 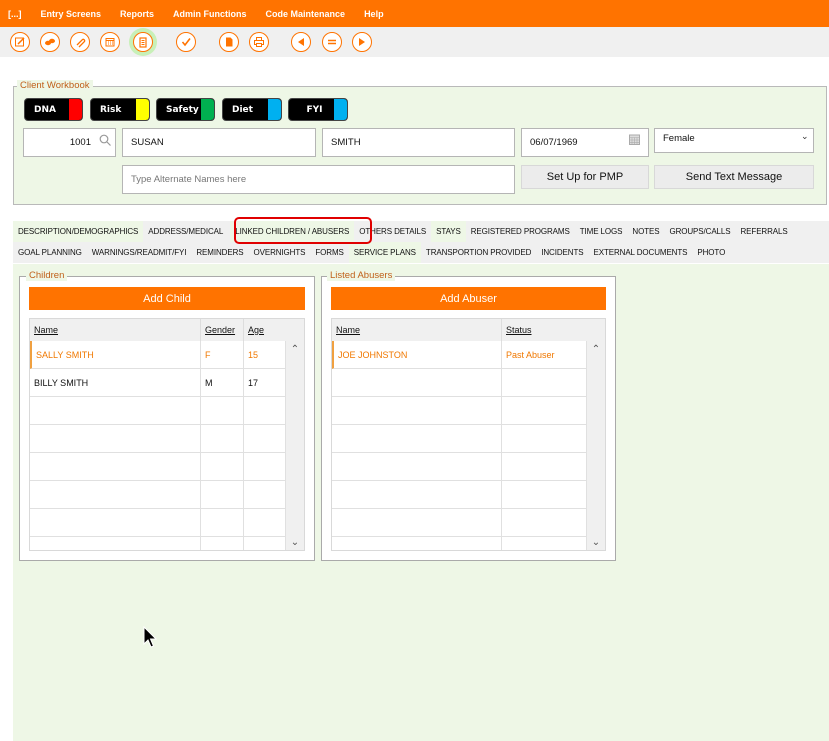 What do you see at coordinates (50, 252) in the screenshot?
I see `tab-goal-planning: GOAL PLANNING` at bounding box center [50, 252].